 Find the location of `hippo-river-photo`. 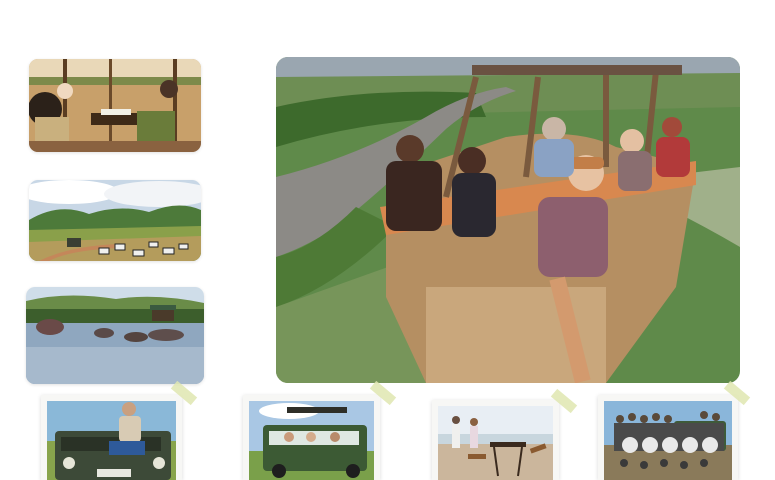

hippo-river-photo is located at coordinates (115, 335).